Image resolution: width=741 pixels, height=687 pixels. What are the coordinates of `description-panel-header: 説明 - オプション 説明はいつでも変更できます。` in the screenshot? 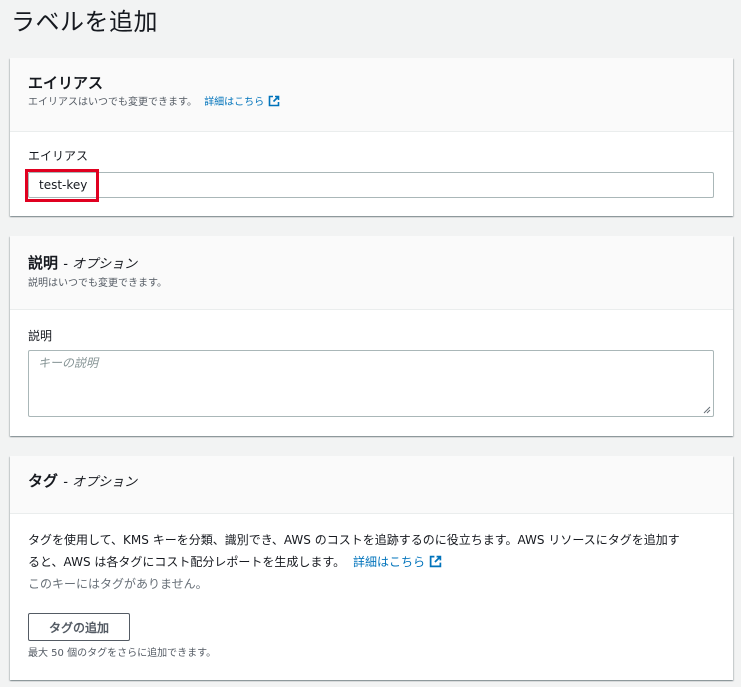 It's located at (371, 273).